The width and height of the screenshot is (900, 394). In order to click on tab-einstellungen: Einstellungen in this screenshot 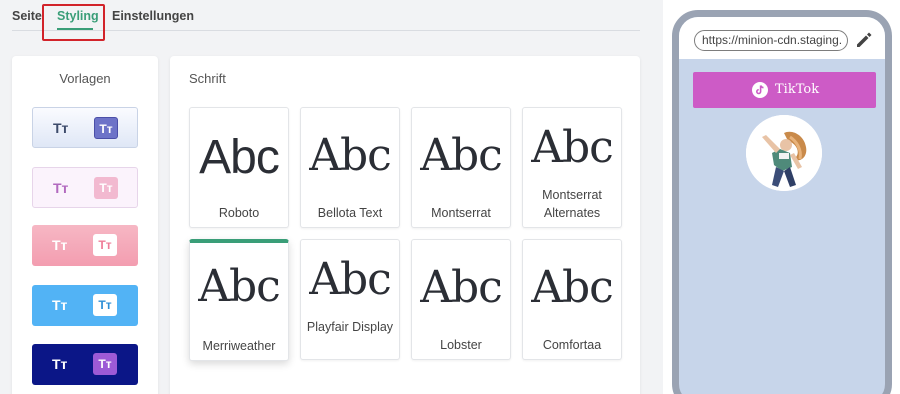, I will do `click(153, 16)`.